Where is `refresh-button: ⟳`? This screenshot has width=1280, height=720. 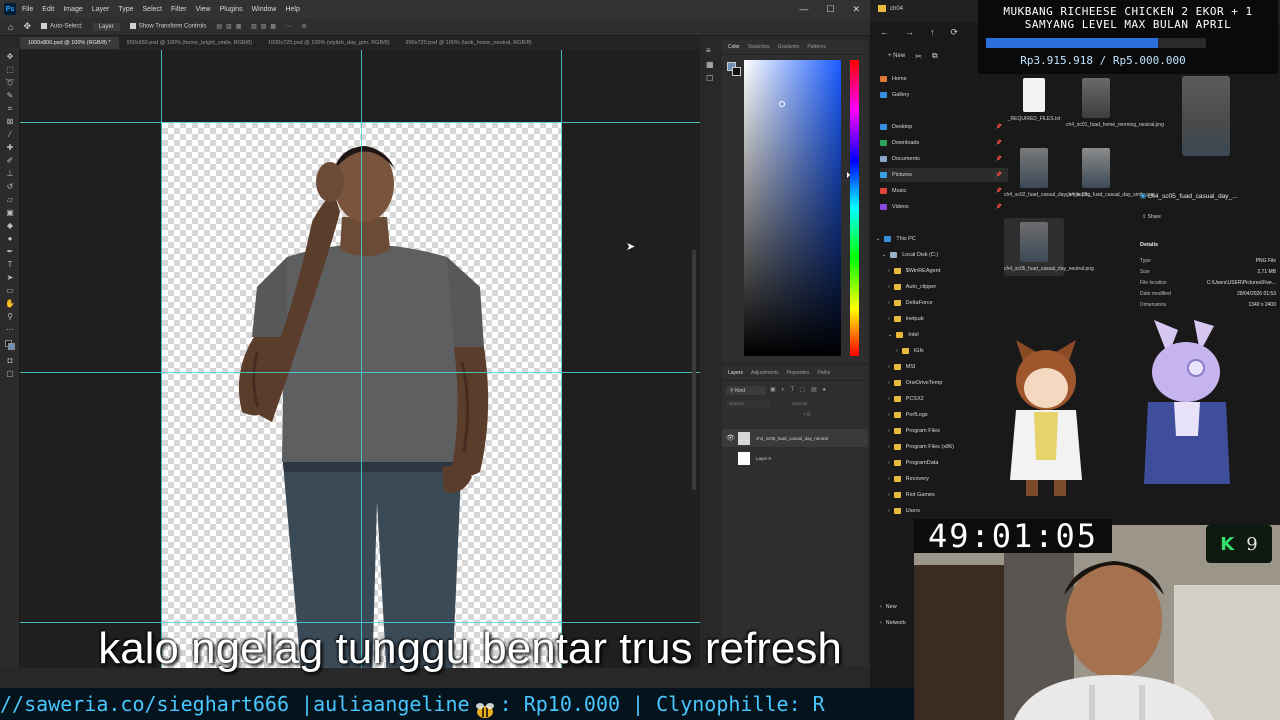 refresh-button: ⟳ is located at coordinates (955, 32).